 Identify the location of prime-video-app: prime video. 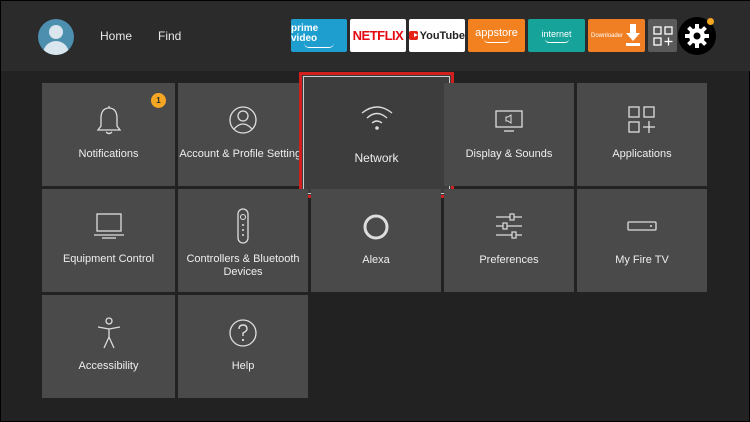
(319, 35).